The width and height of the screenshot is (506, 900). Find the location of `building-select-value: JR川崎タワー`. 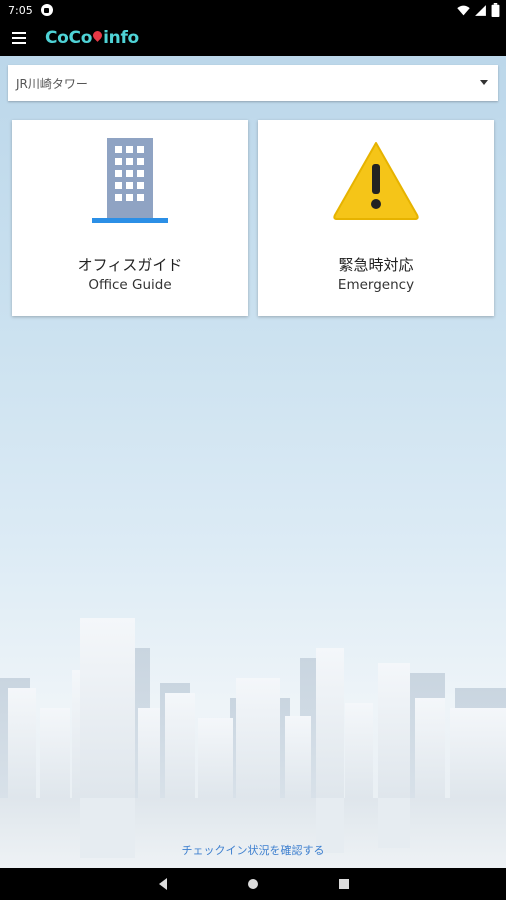

building-select-value: JR川崎タワー is located at coordinates (52, 83).